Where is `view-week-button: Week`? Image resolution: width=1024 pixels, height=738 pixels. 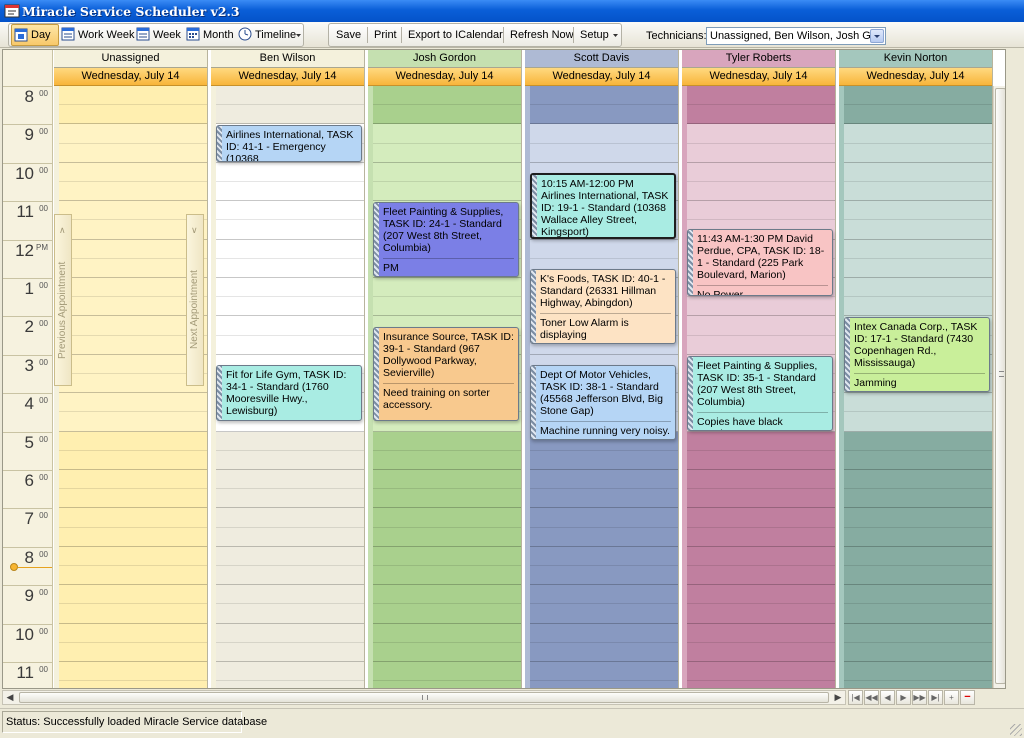 view-week-button: Week is located at coordinates (159, 35).